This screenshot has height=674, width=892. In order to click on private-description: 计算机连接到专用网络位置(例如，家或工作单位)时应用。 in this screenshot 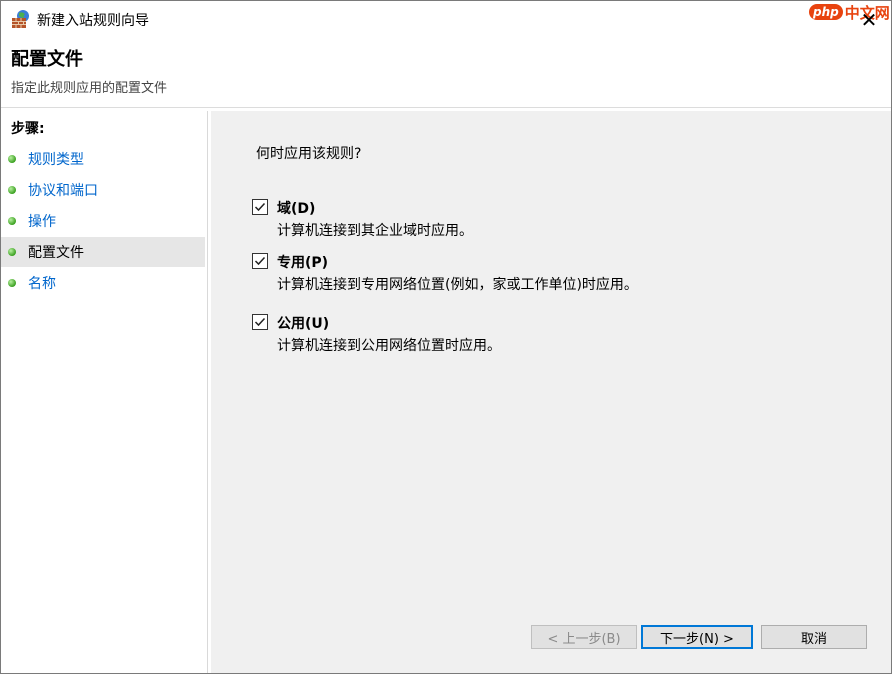, I will do `click(457, 285)`.